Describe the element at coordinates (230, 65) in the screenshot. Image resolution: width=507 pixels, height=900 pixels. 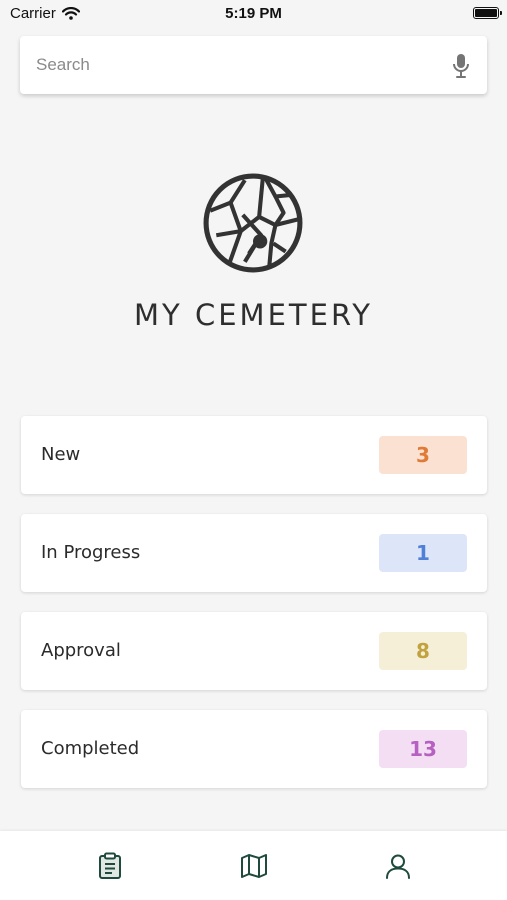
I see `search-input` at that location.